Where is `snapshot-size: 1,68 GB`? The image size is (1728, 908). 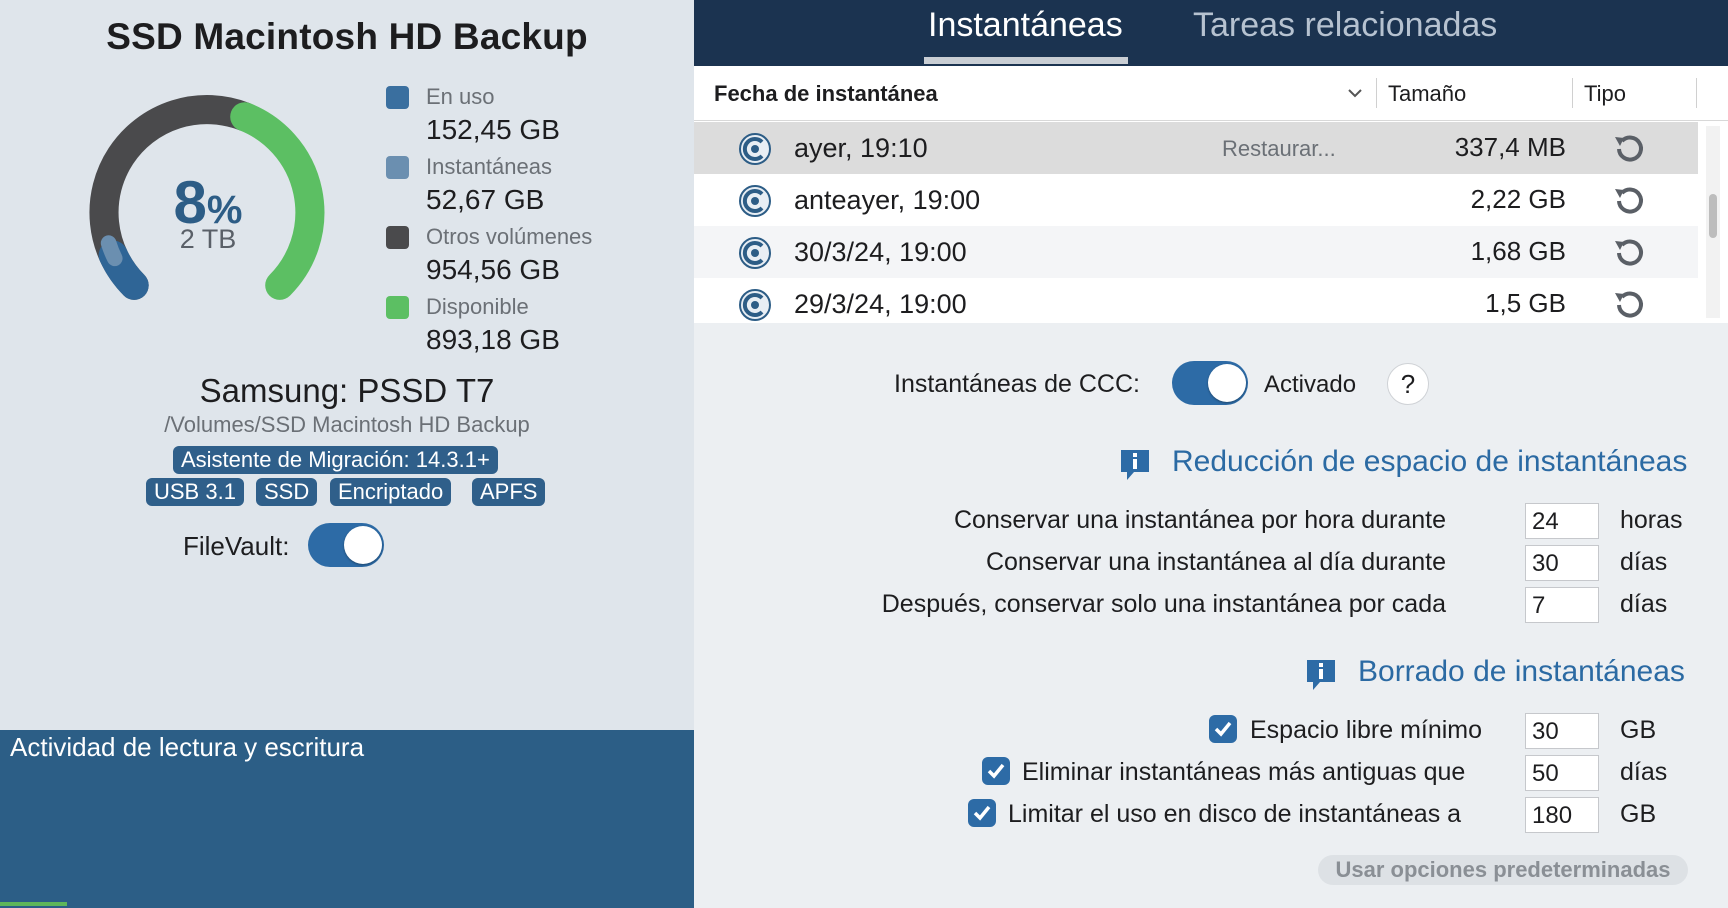 snapshot-size: 1,68 GB is located at coordinates (1518, 251).